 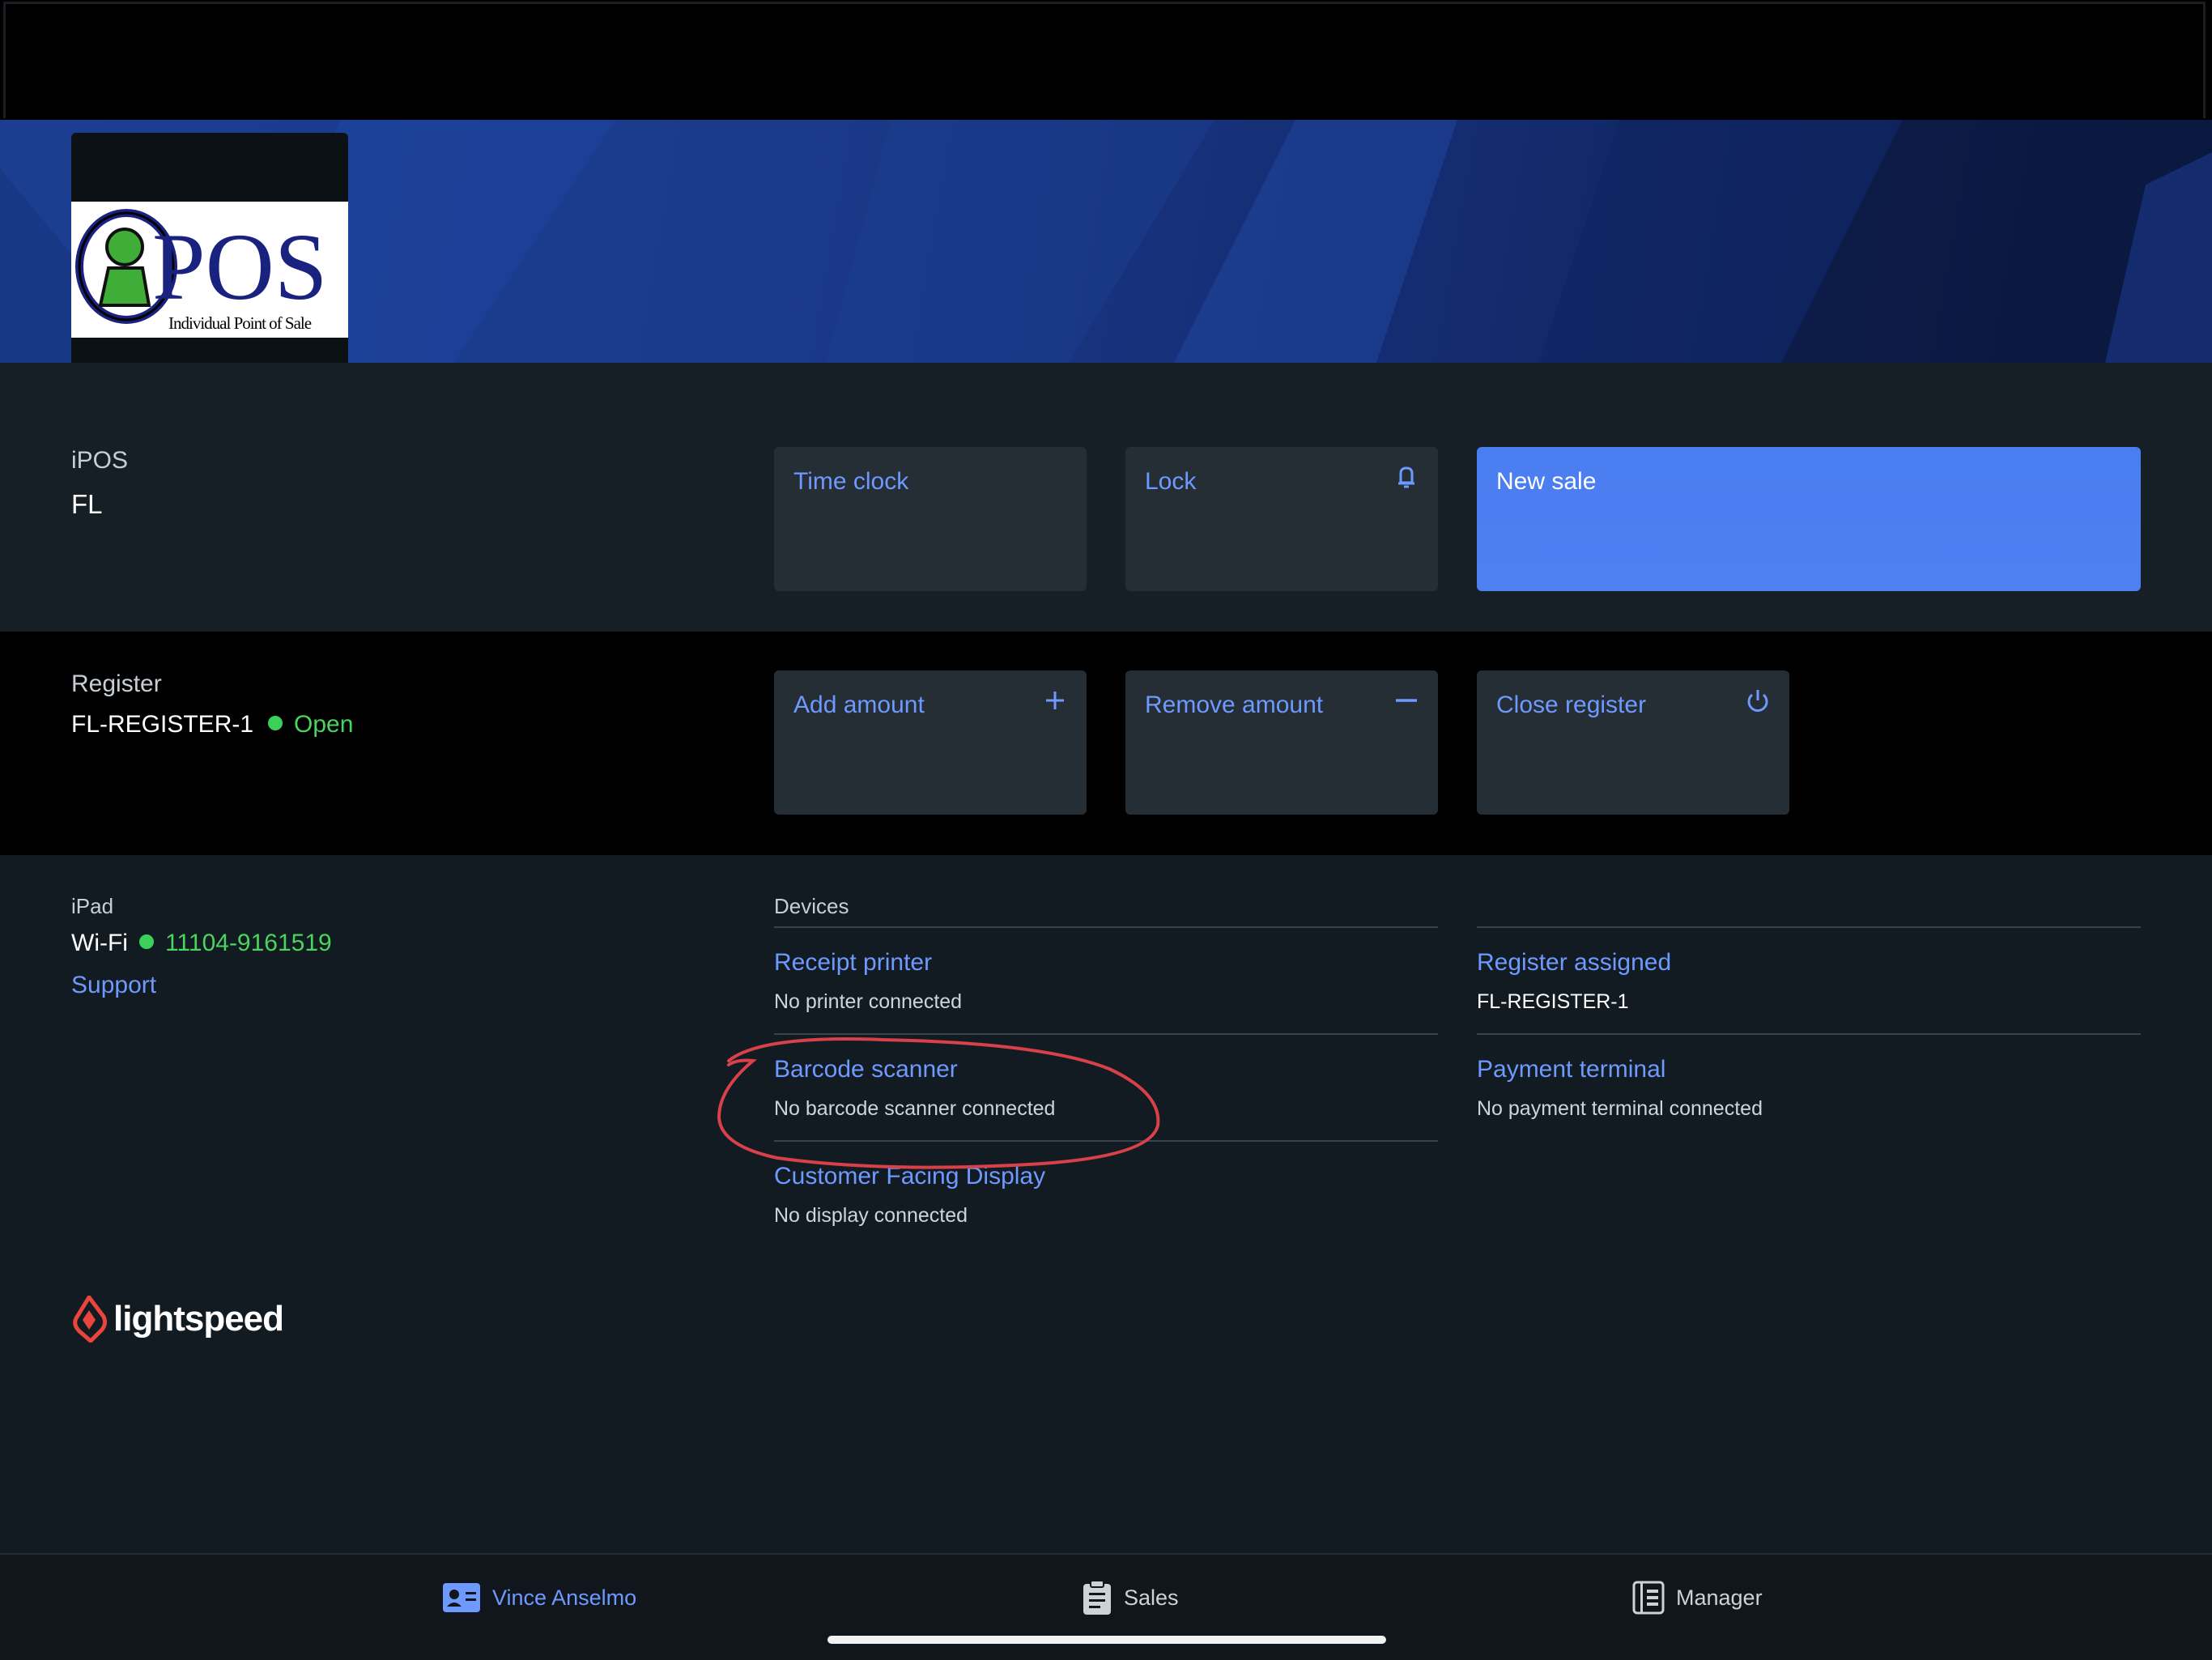 I want to click on payment-terminal-link: Payment terminal, so click(x=1571, y=1069).